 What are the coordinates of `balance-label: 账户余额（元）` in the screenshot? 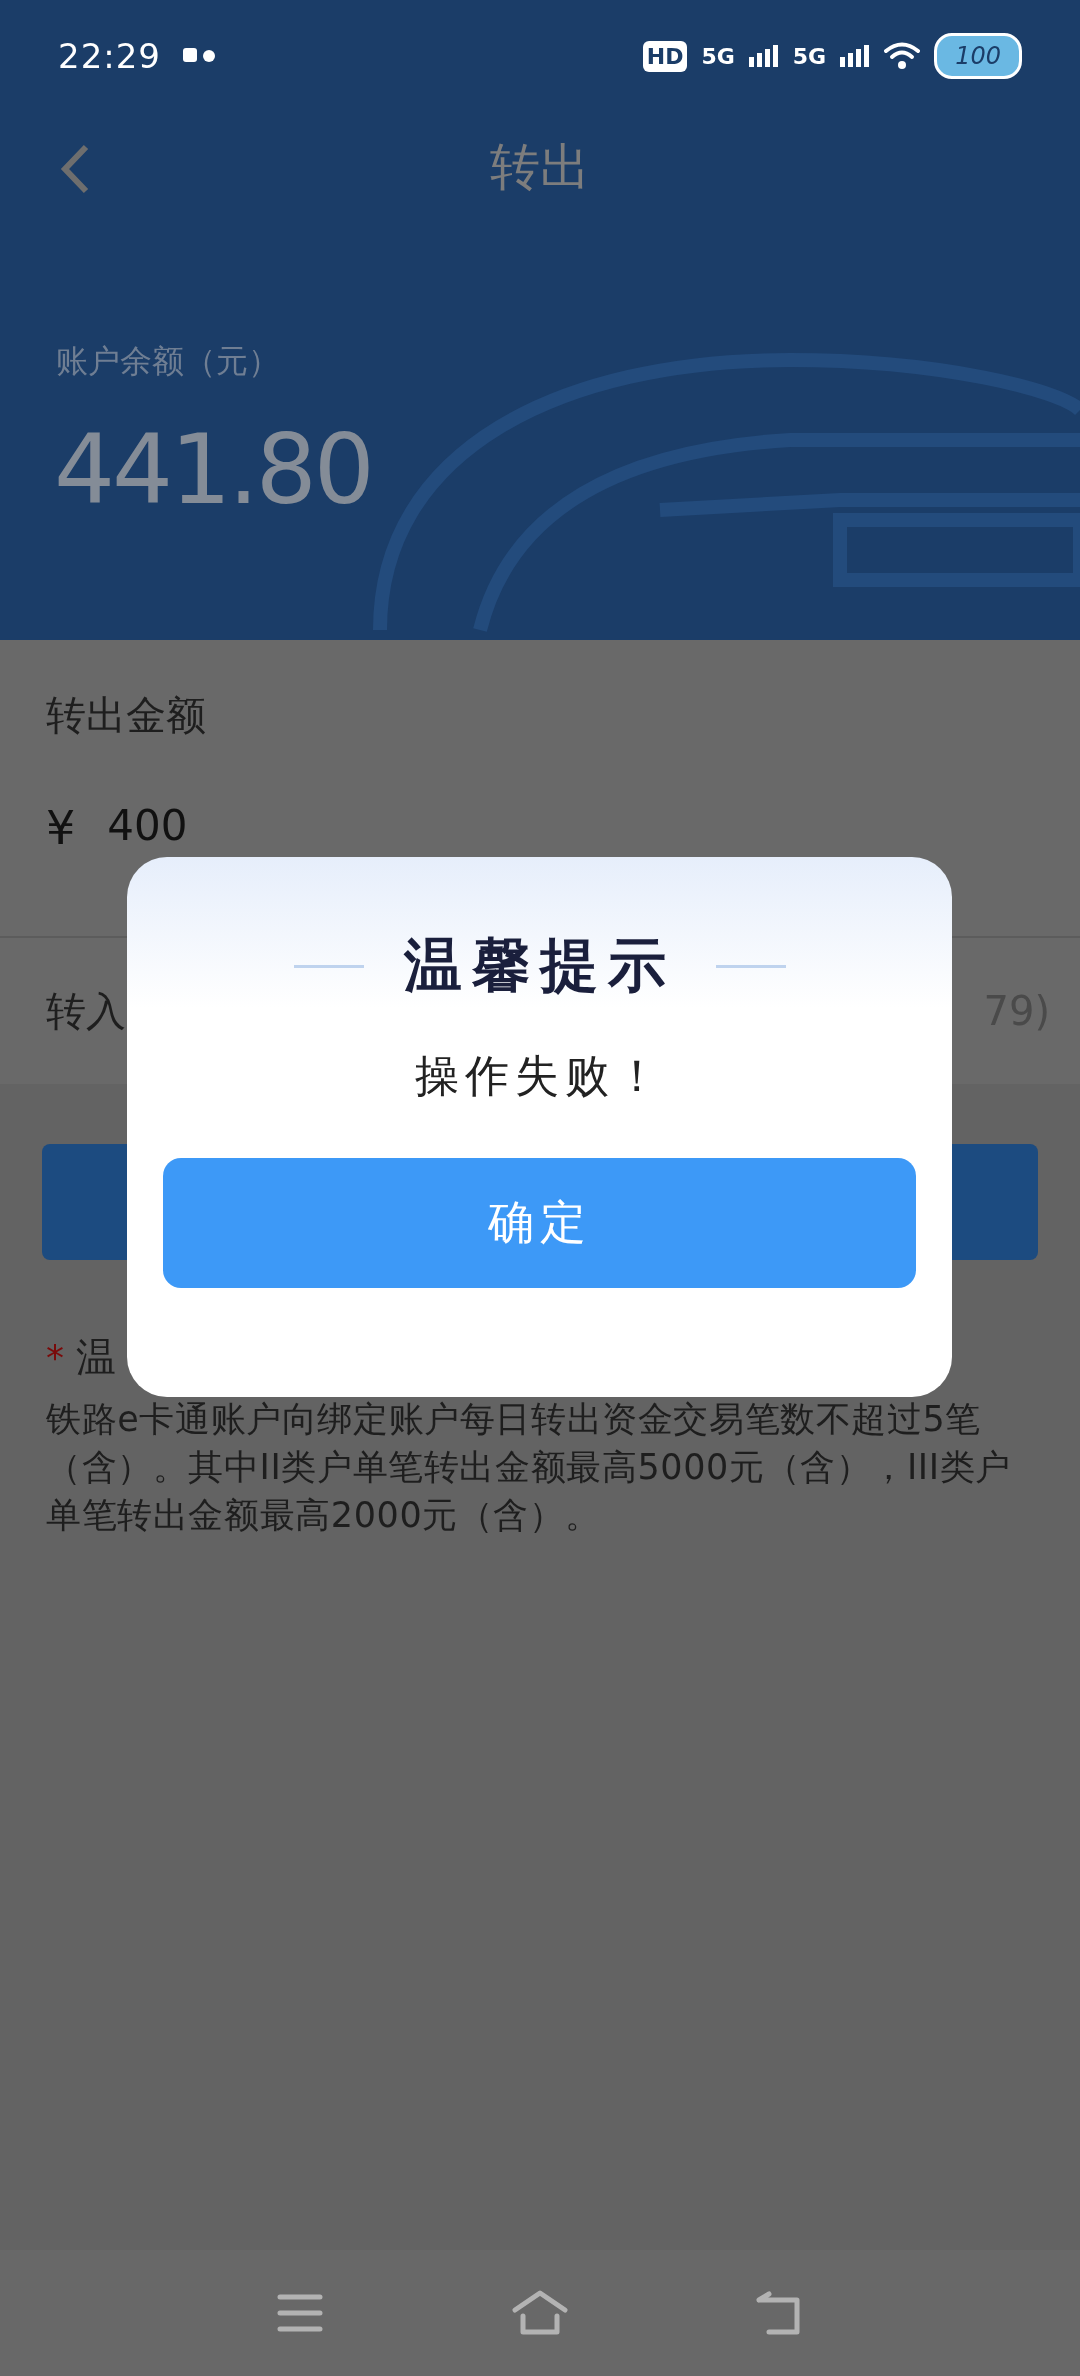 It's located at (168, 361).